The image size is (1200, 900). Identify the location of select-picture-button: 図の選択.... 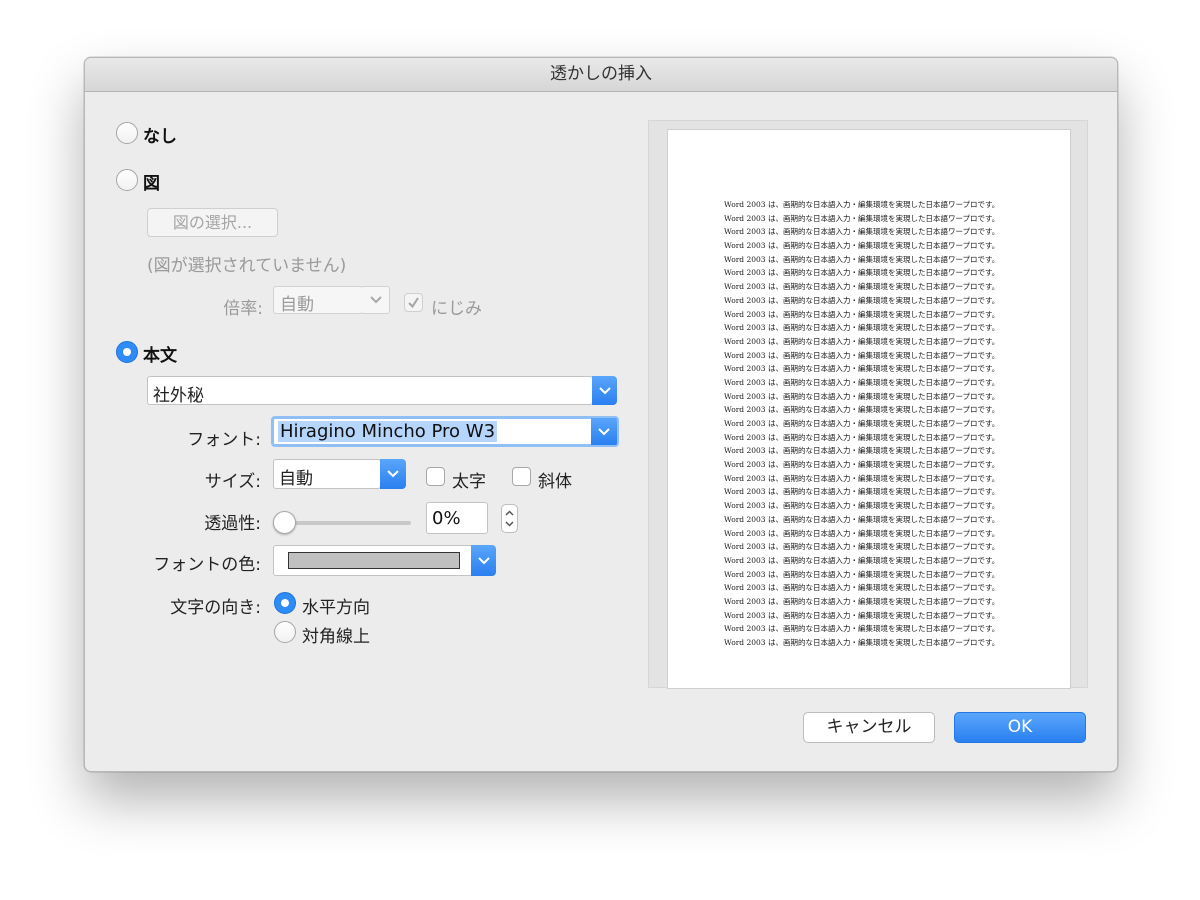
(212, 222).